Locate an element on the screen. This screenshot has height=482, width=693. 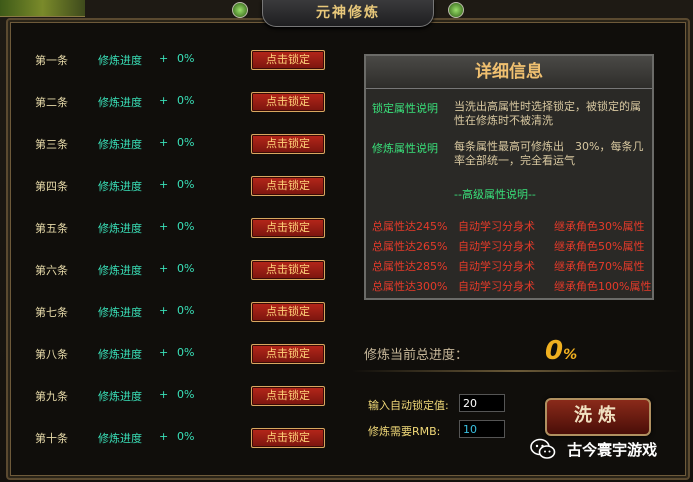
window-title-plate: 元神修炼 is located at coordinates (348, 13).